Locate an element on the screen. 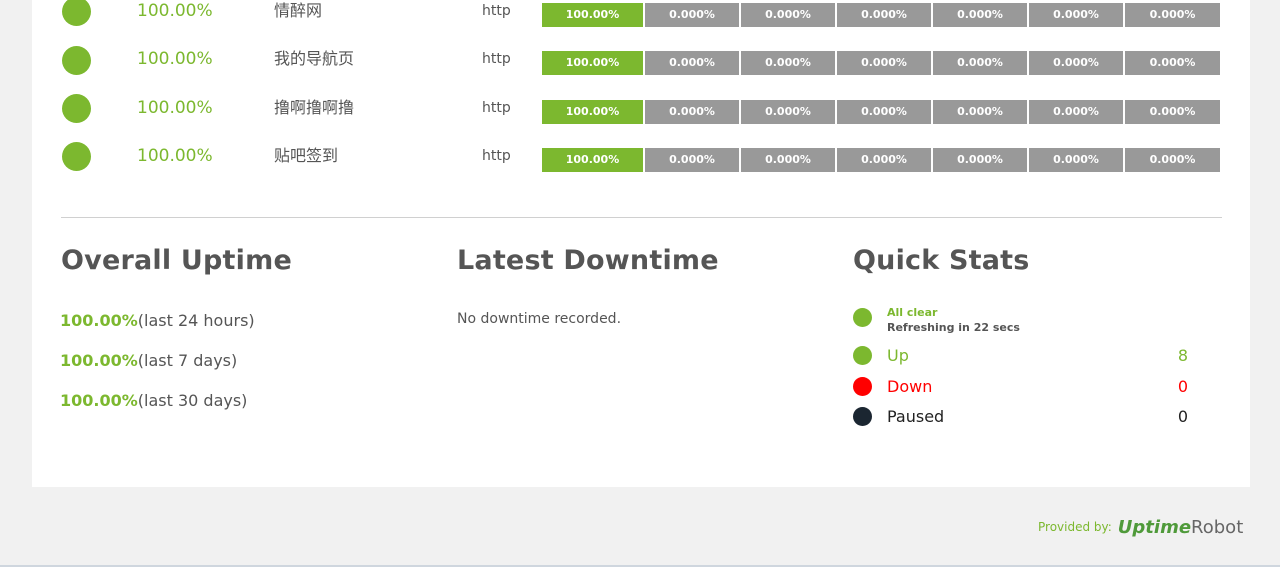 The width and height of the screenshot is (1280, 567). down-status-icon is located at coordinates (862, 386).